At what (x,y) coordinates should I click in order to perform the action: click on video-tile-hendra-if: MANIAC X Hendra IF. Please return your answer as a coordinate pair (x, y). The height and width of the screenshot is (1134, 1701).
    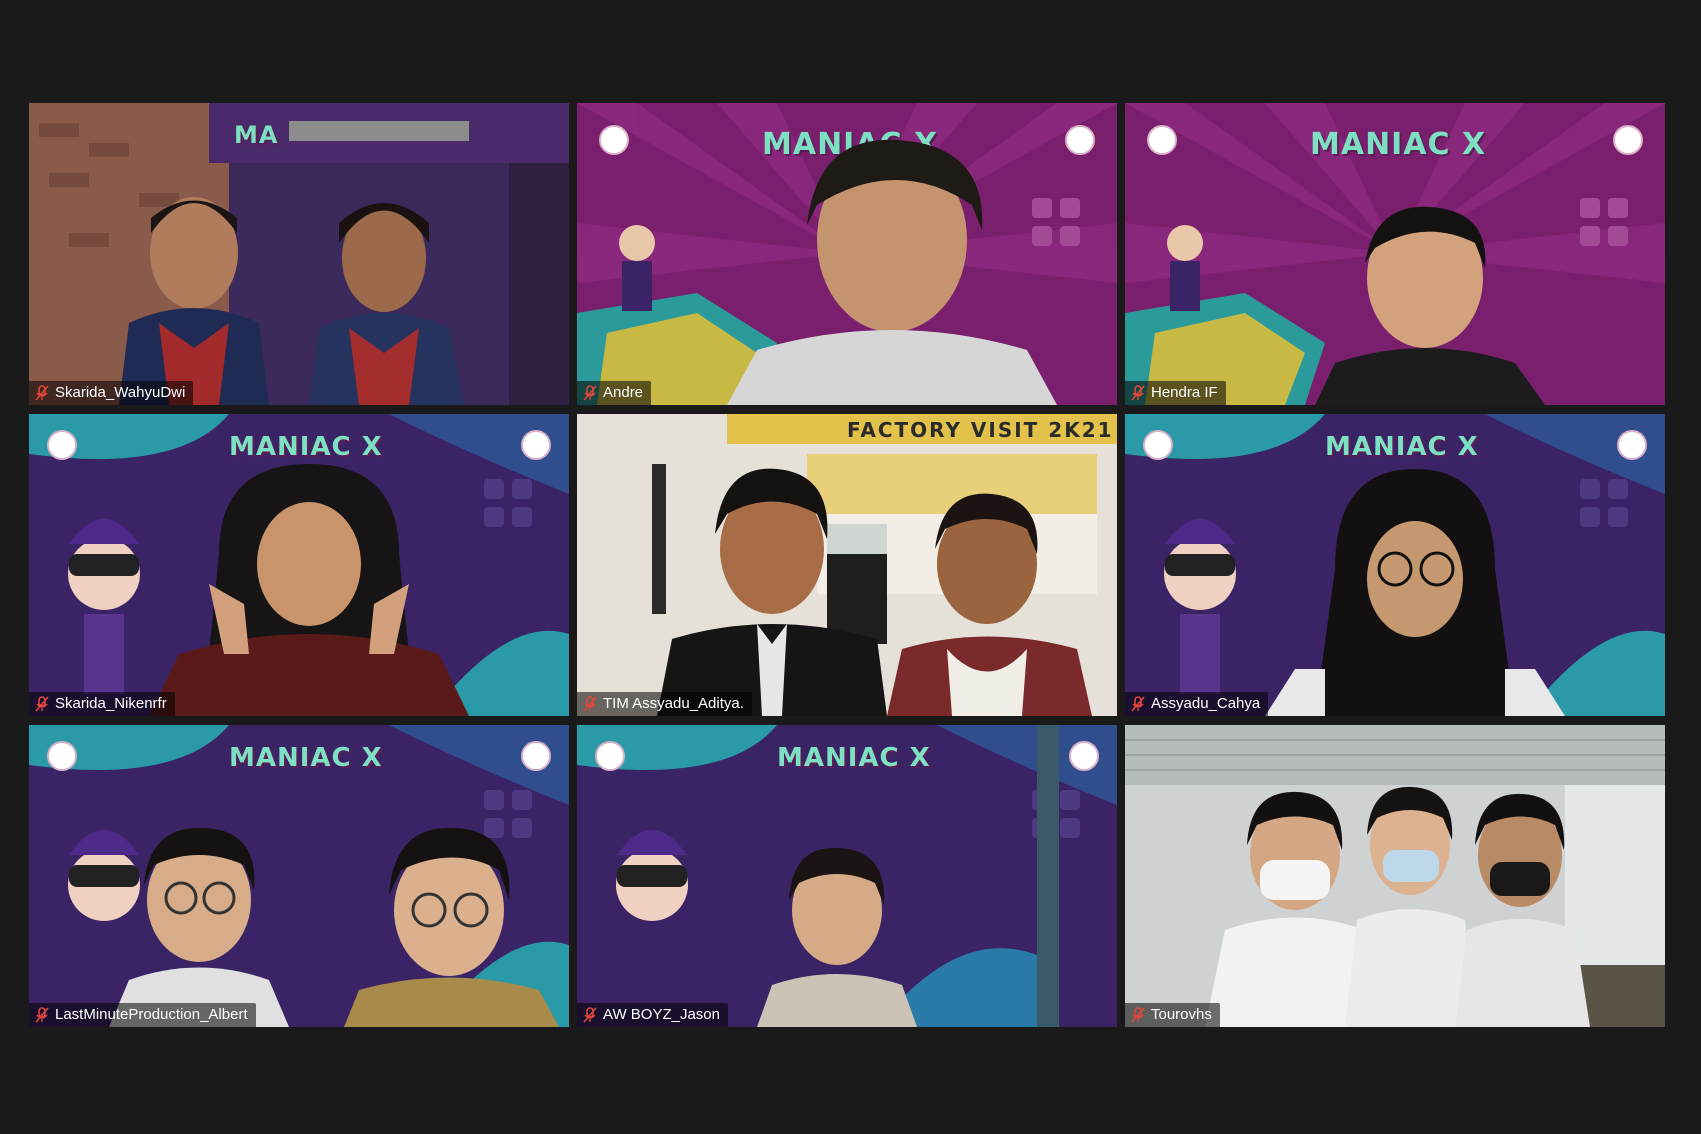
    Looking at the image, I should click on (1395, 254).